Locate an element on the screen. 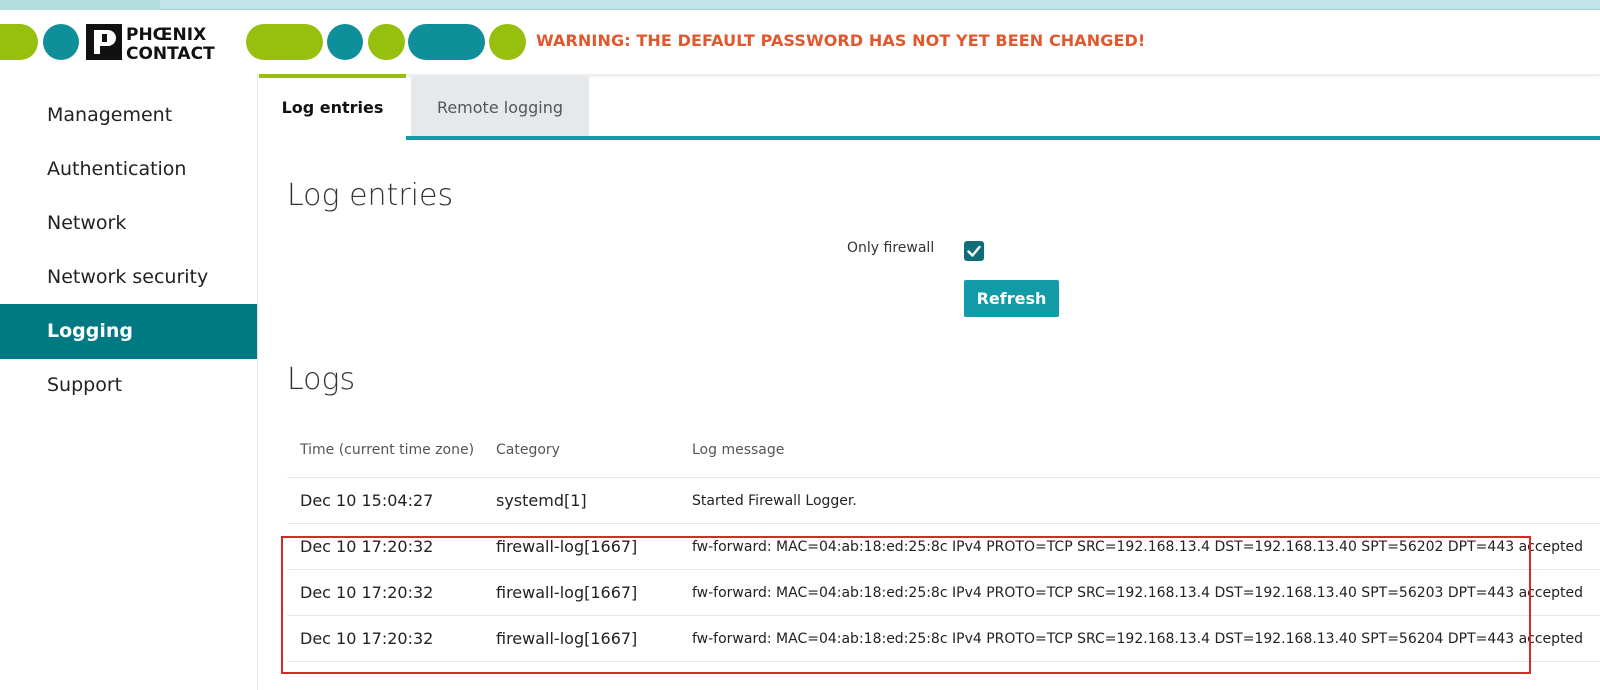 The image size is (1600, 690). tab-remote-logging: Remote logging is located at coordinates (500, 106).